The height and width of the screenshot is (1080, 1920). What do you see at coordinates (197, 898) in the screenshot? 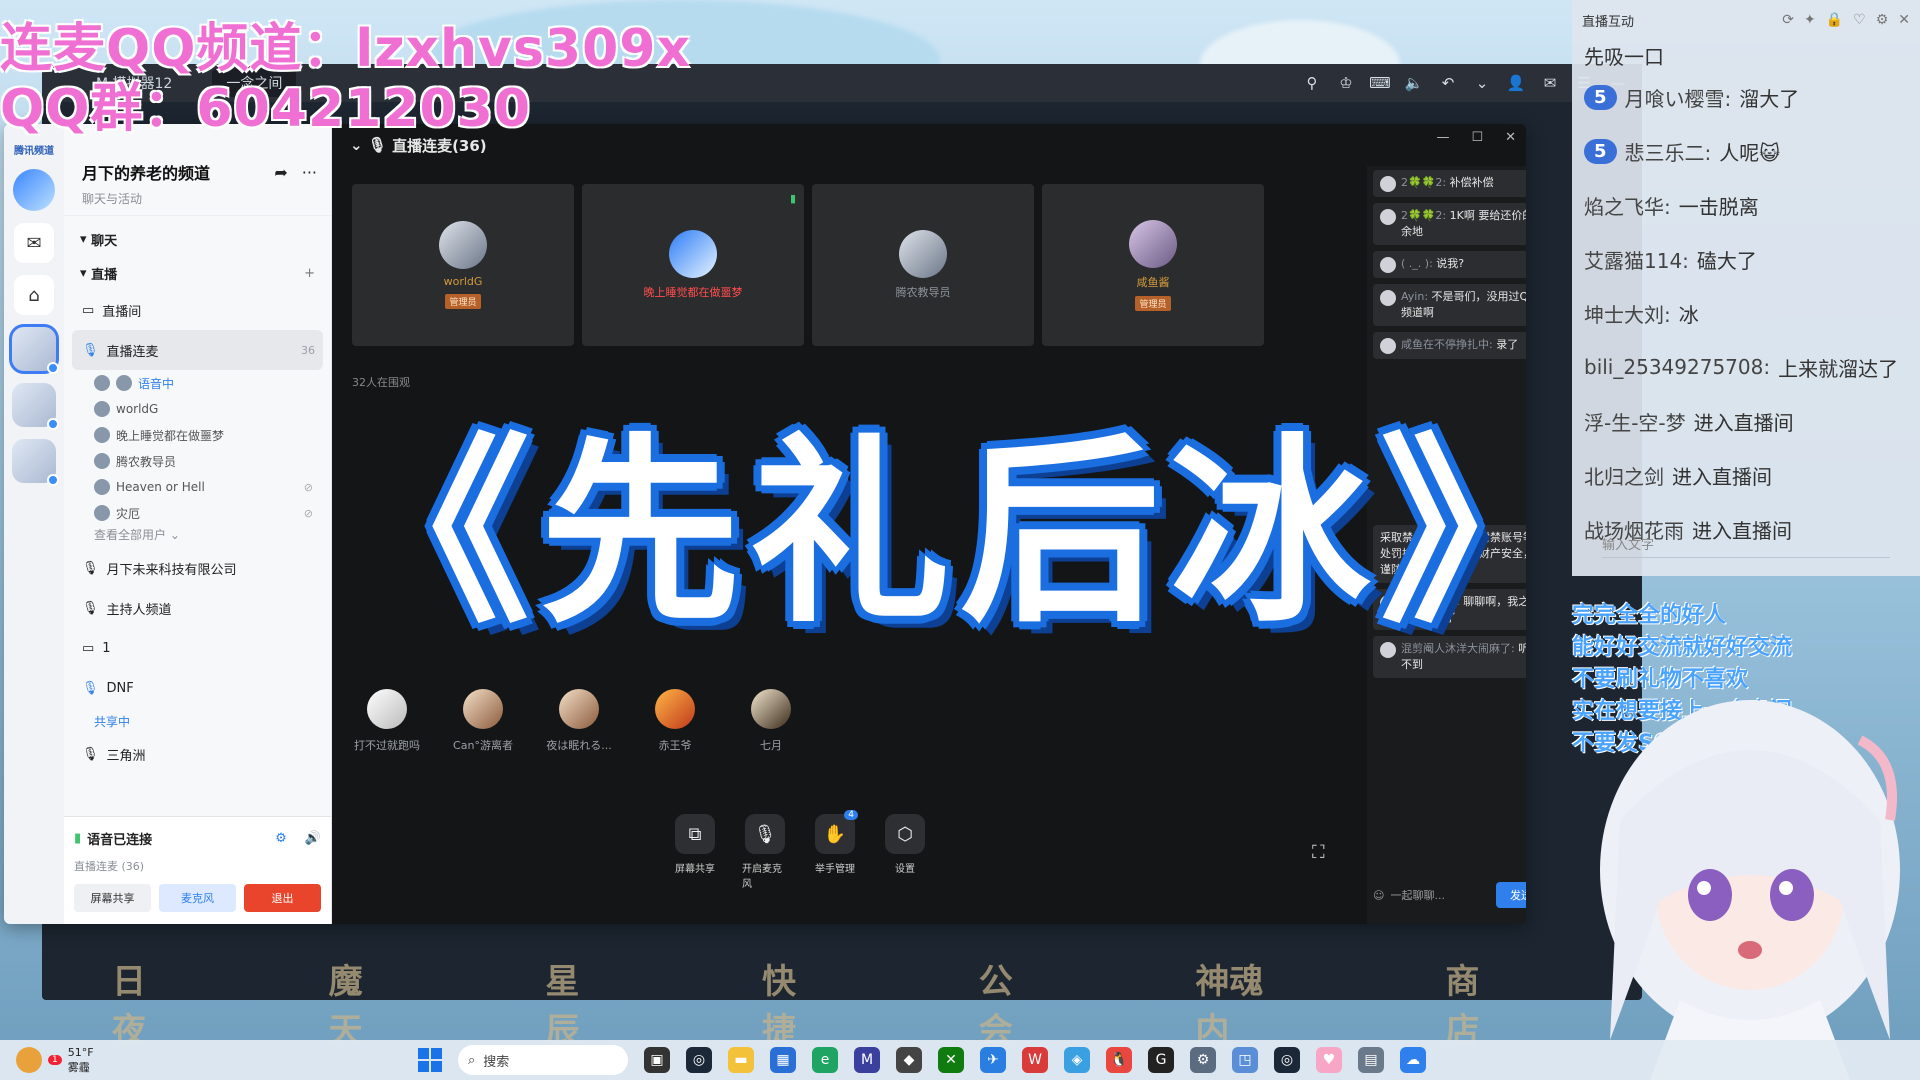
I see `mic-button: 麦克风` at bounding box center [197, 898].